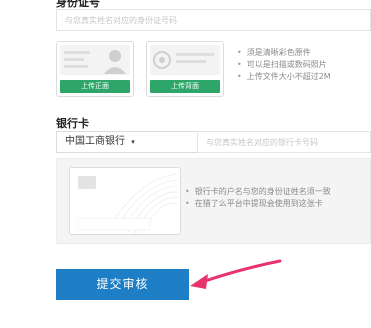  Describe the element at coordinates (127, 142) in the screenshot. I see `bank-select-dropdown: 中国工商银行 ▾` at that location.